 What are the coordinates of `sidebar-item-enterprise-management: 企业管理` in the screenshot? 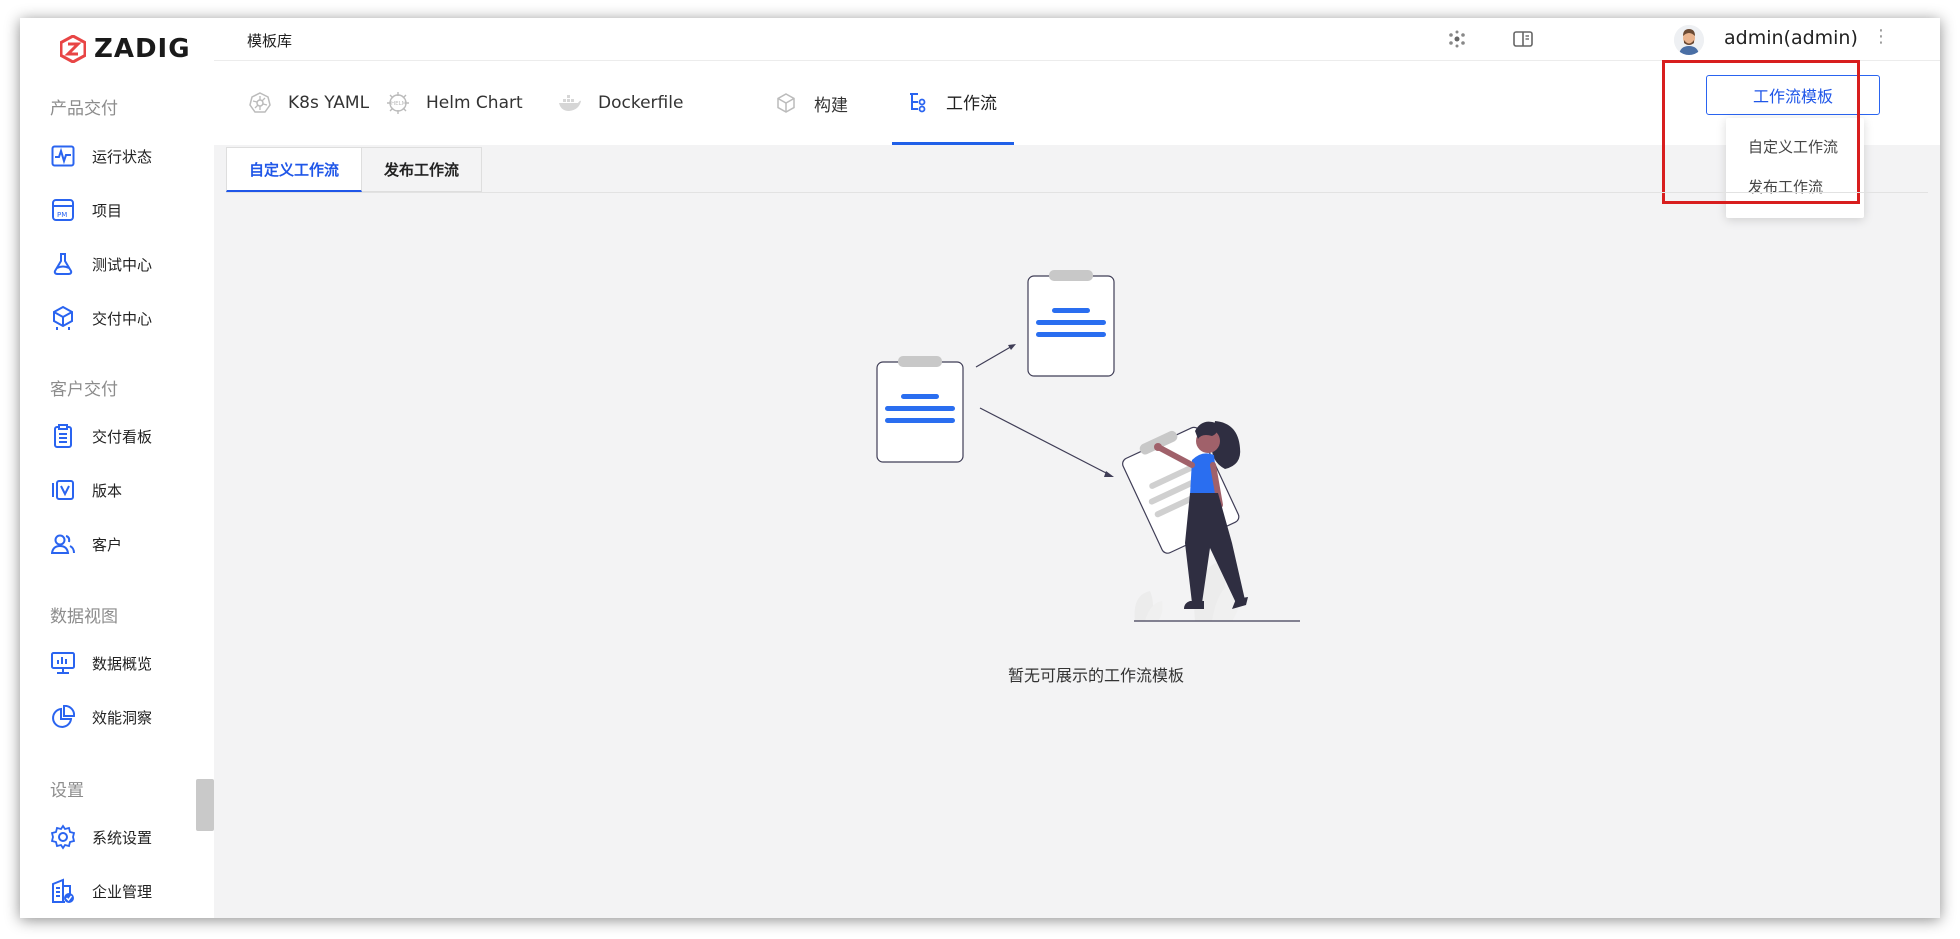 It's located at (101, 891).